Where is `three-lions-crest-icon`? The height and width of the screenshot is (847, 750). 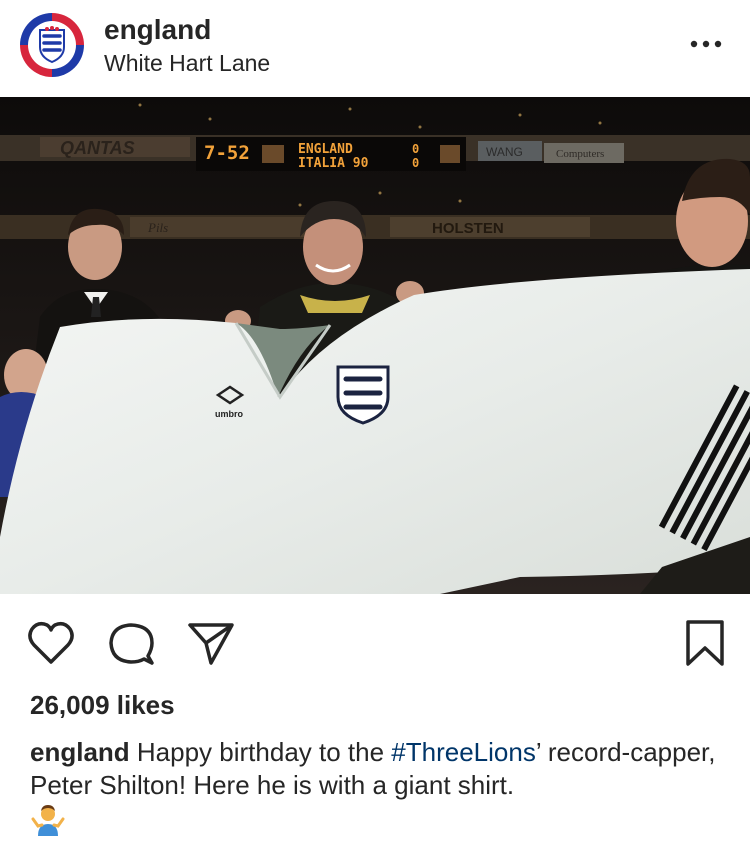
three-lions-crest-icon is located at coordinates (52, 45).